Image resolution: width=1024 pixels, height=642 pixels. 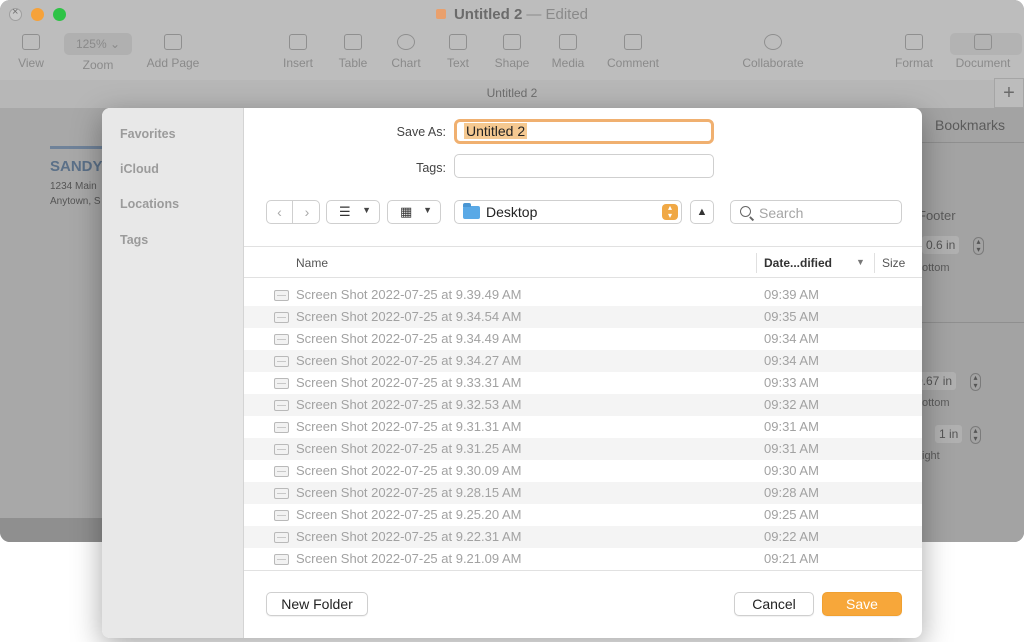 I want to click on toolbar-format-label: Format, so click(x=913, y=63).